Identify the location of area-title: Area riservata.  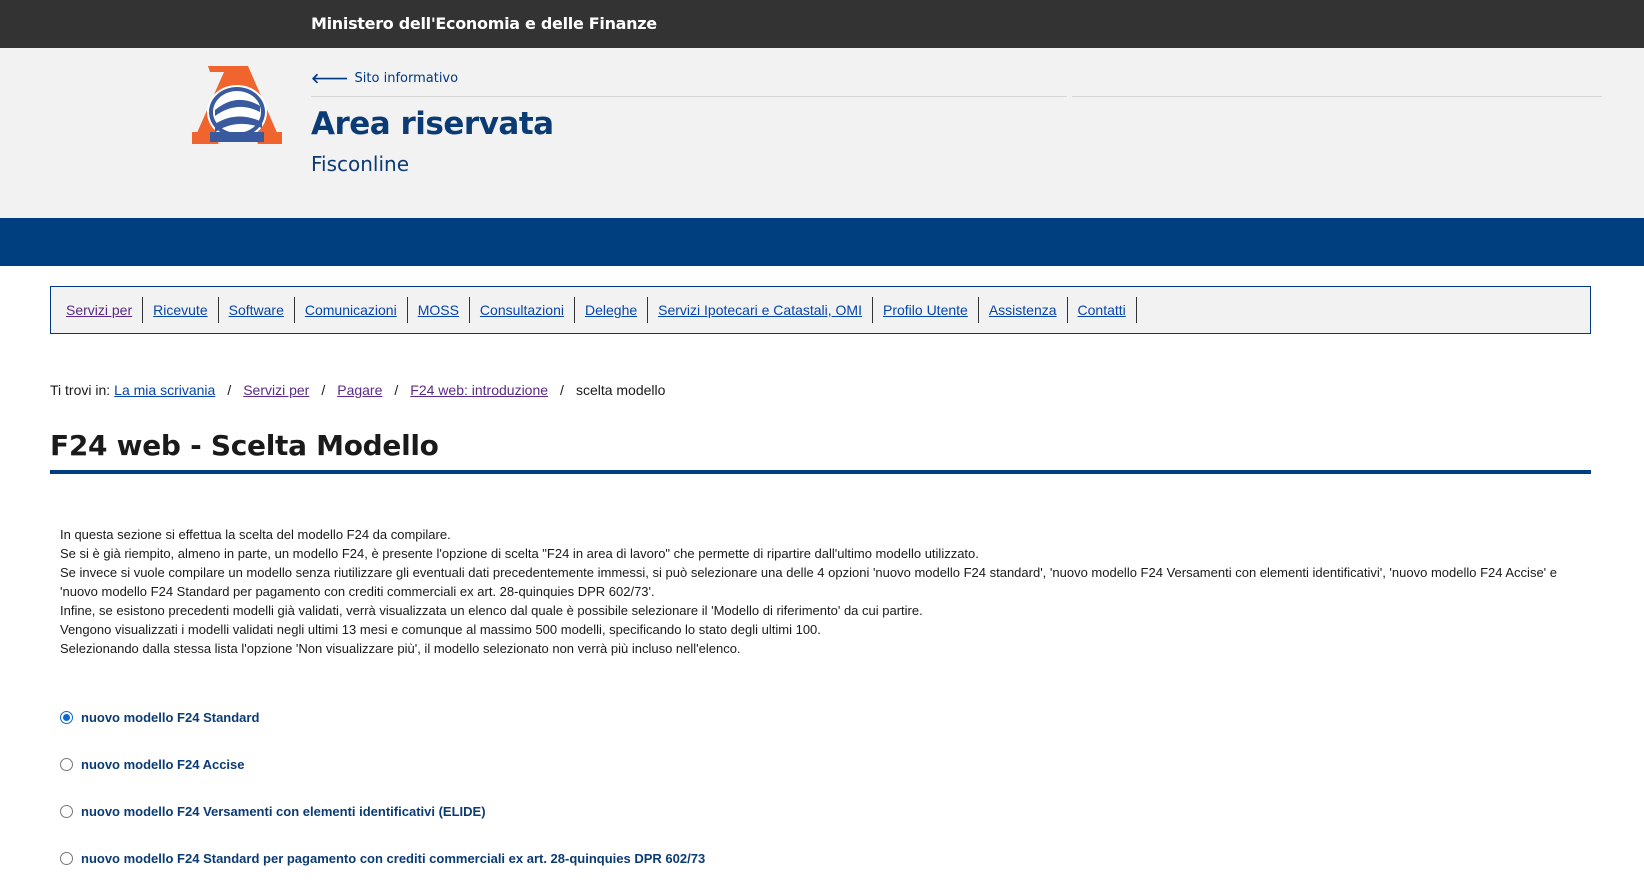
(432, 124).